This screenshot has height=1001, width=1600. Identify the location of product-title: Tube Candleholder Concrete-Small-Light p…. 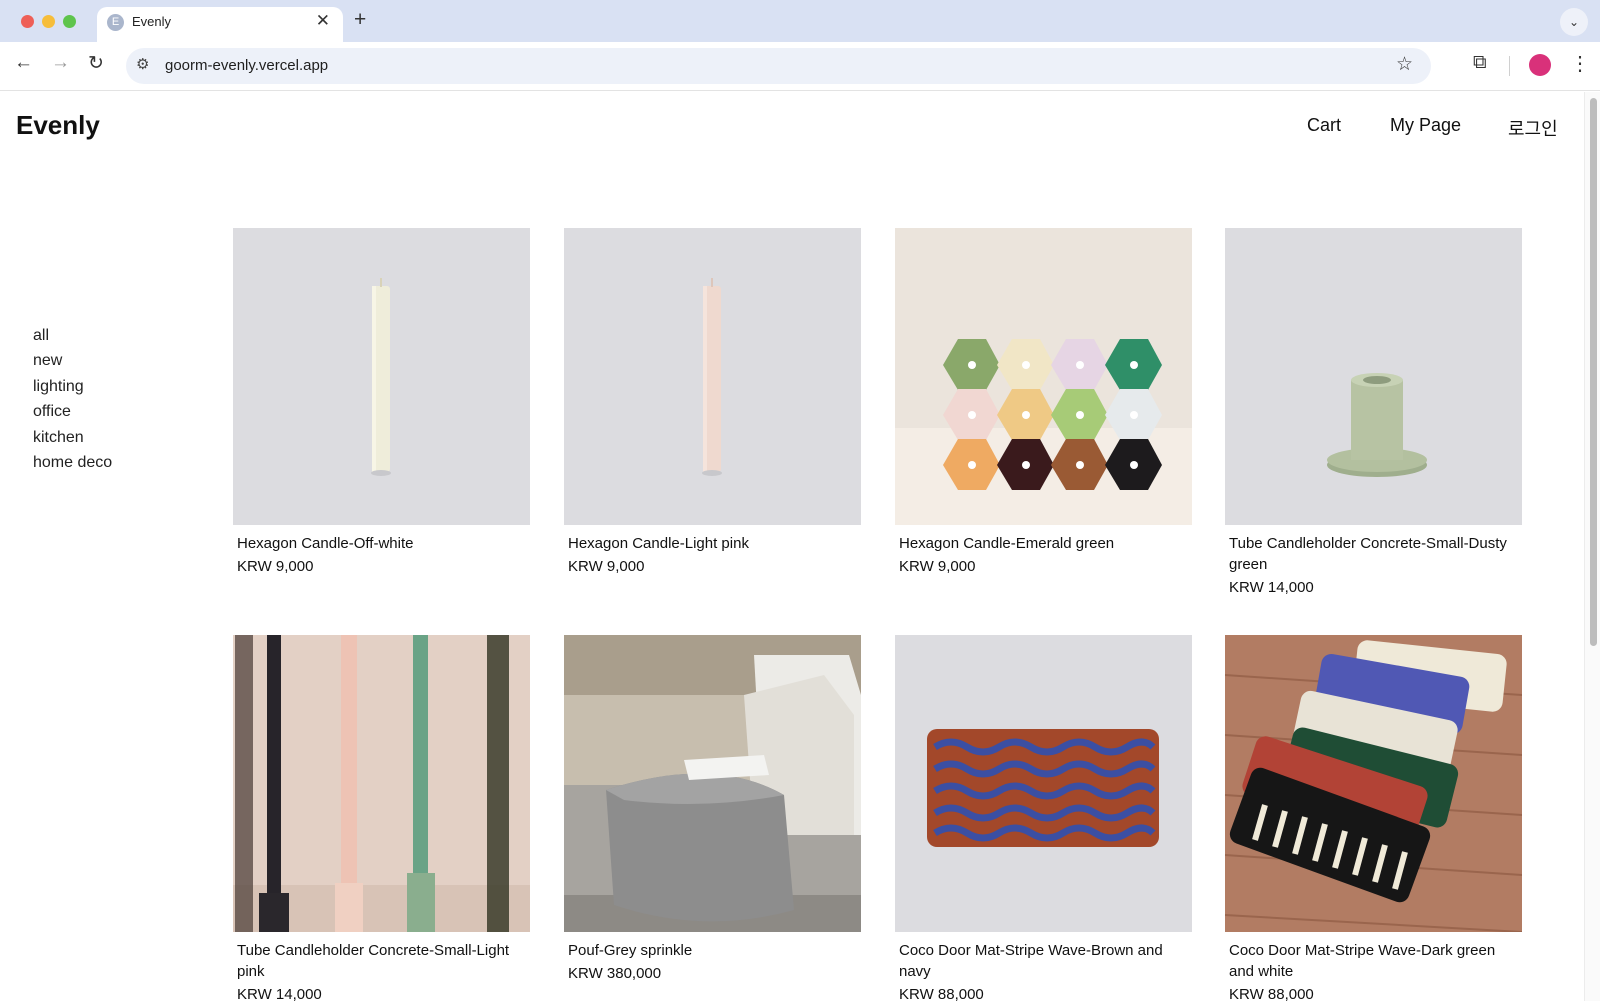
(381, 961).